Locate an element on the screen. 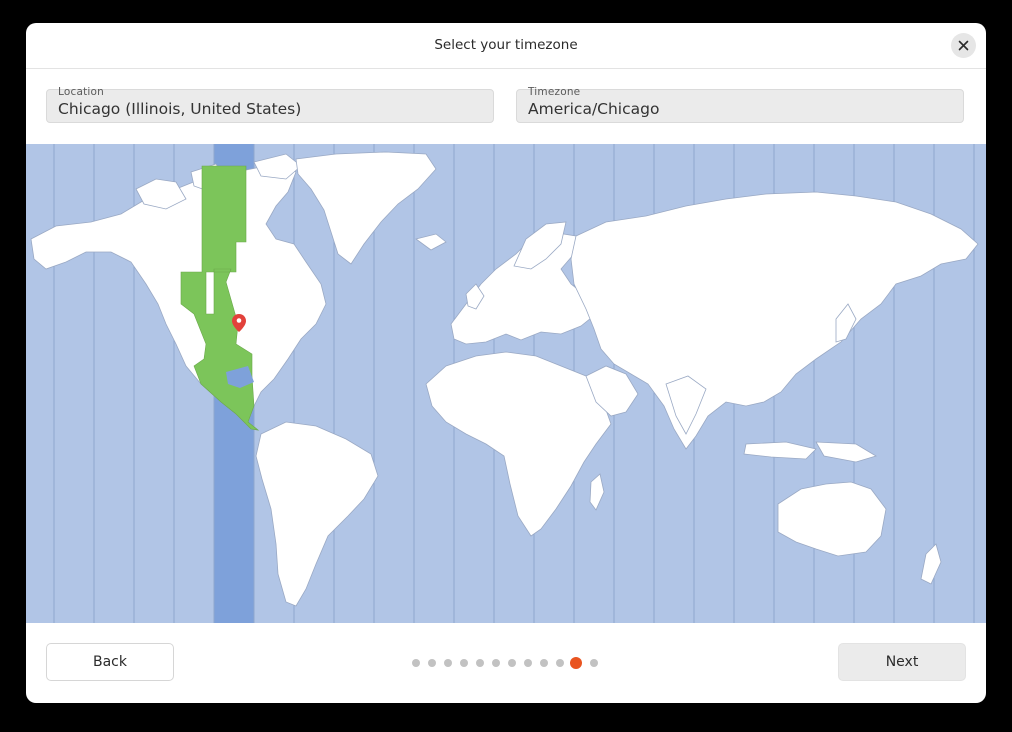 This screenshot has width=1012, height=732. dialog-header: Select your timezone is located at coordinates (506, 46).